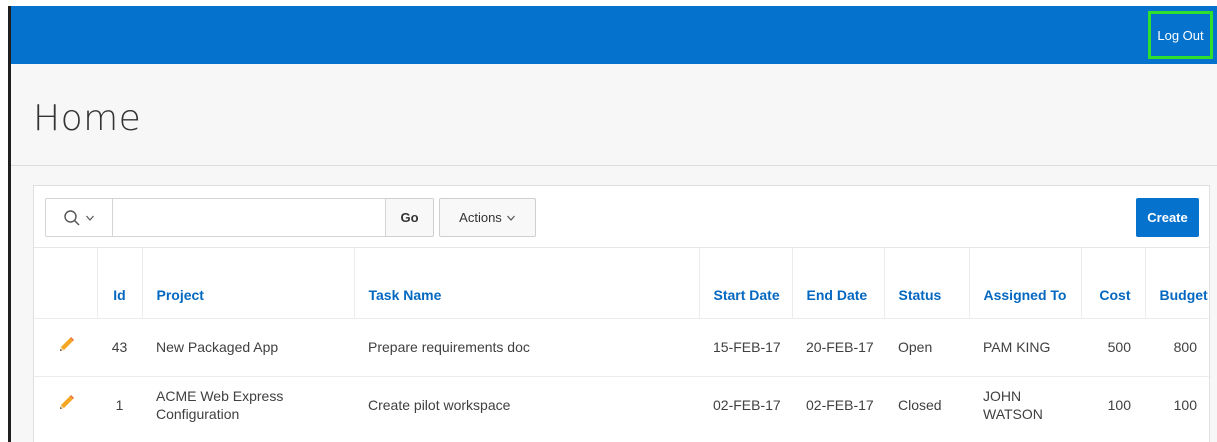 This screenshot has height=442, width=1217. Describe the element at coordinates (840, 347) in the screenshot. I see `cell-end-date: 20-FEB-17` at that location.